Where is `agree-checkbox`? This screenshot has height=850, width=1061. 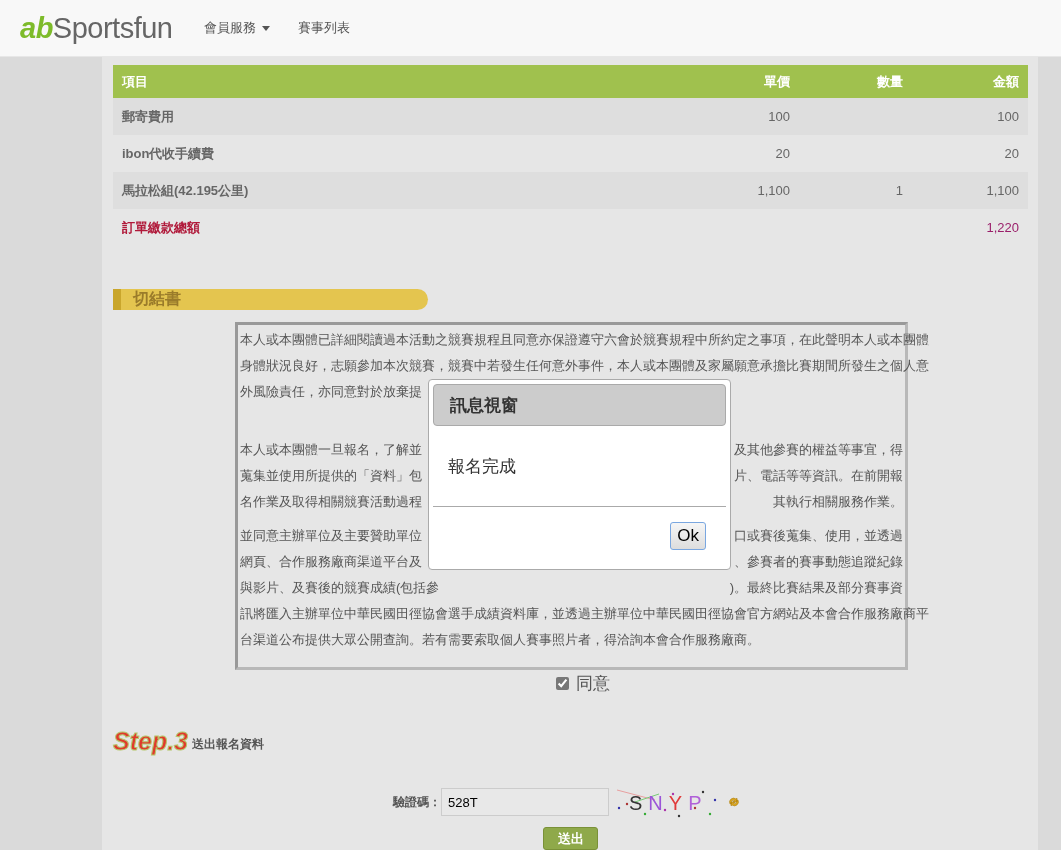 agree-checkbox is located at coordinates (562, 683).